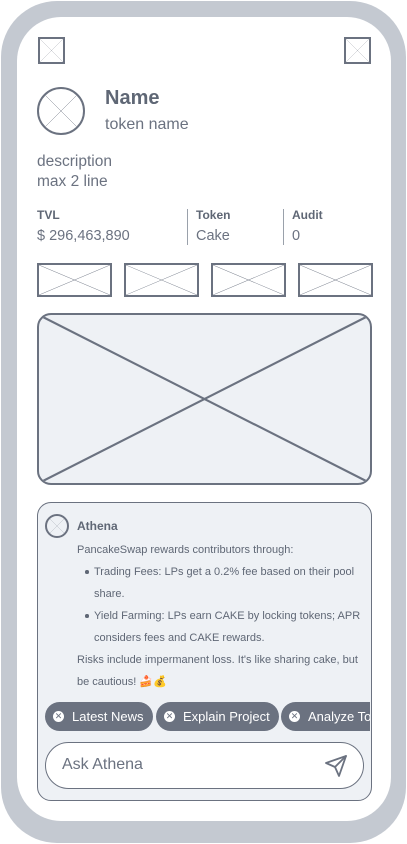 This screenshot has width=407, height=844. What do you see at coordinates (213, 227) in the screenshot?
I see `stat-token: Token Cake` at bounding box center [213, 227].